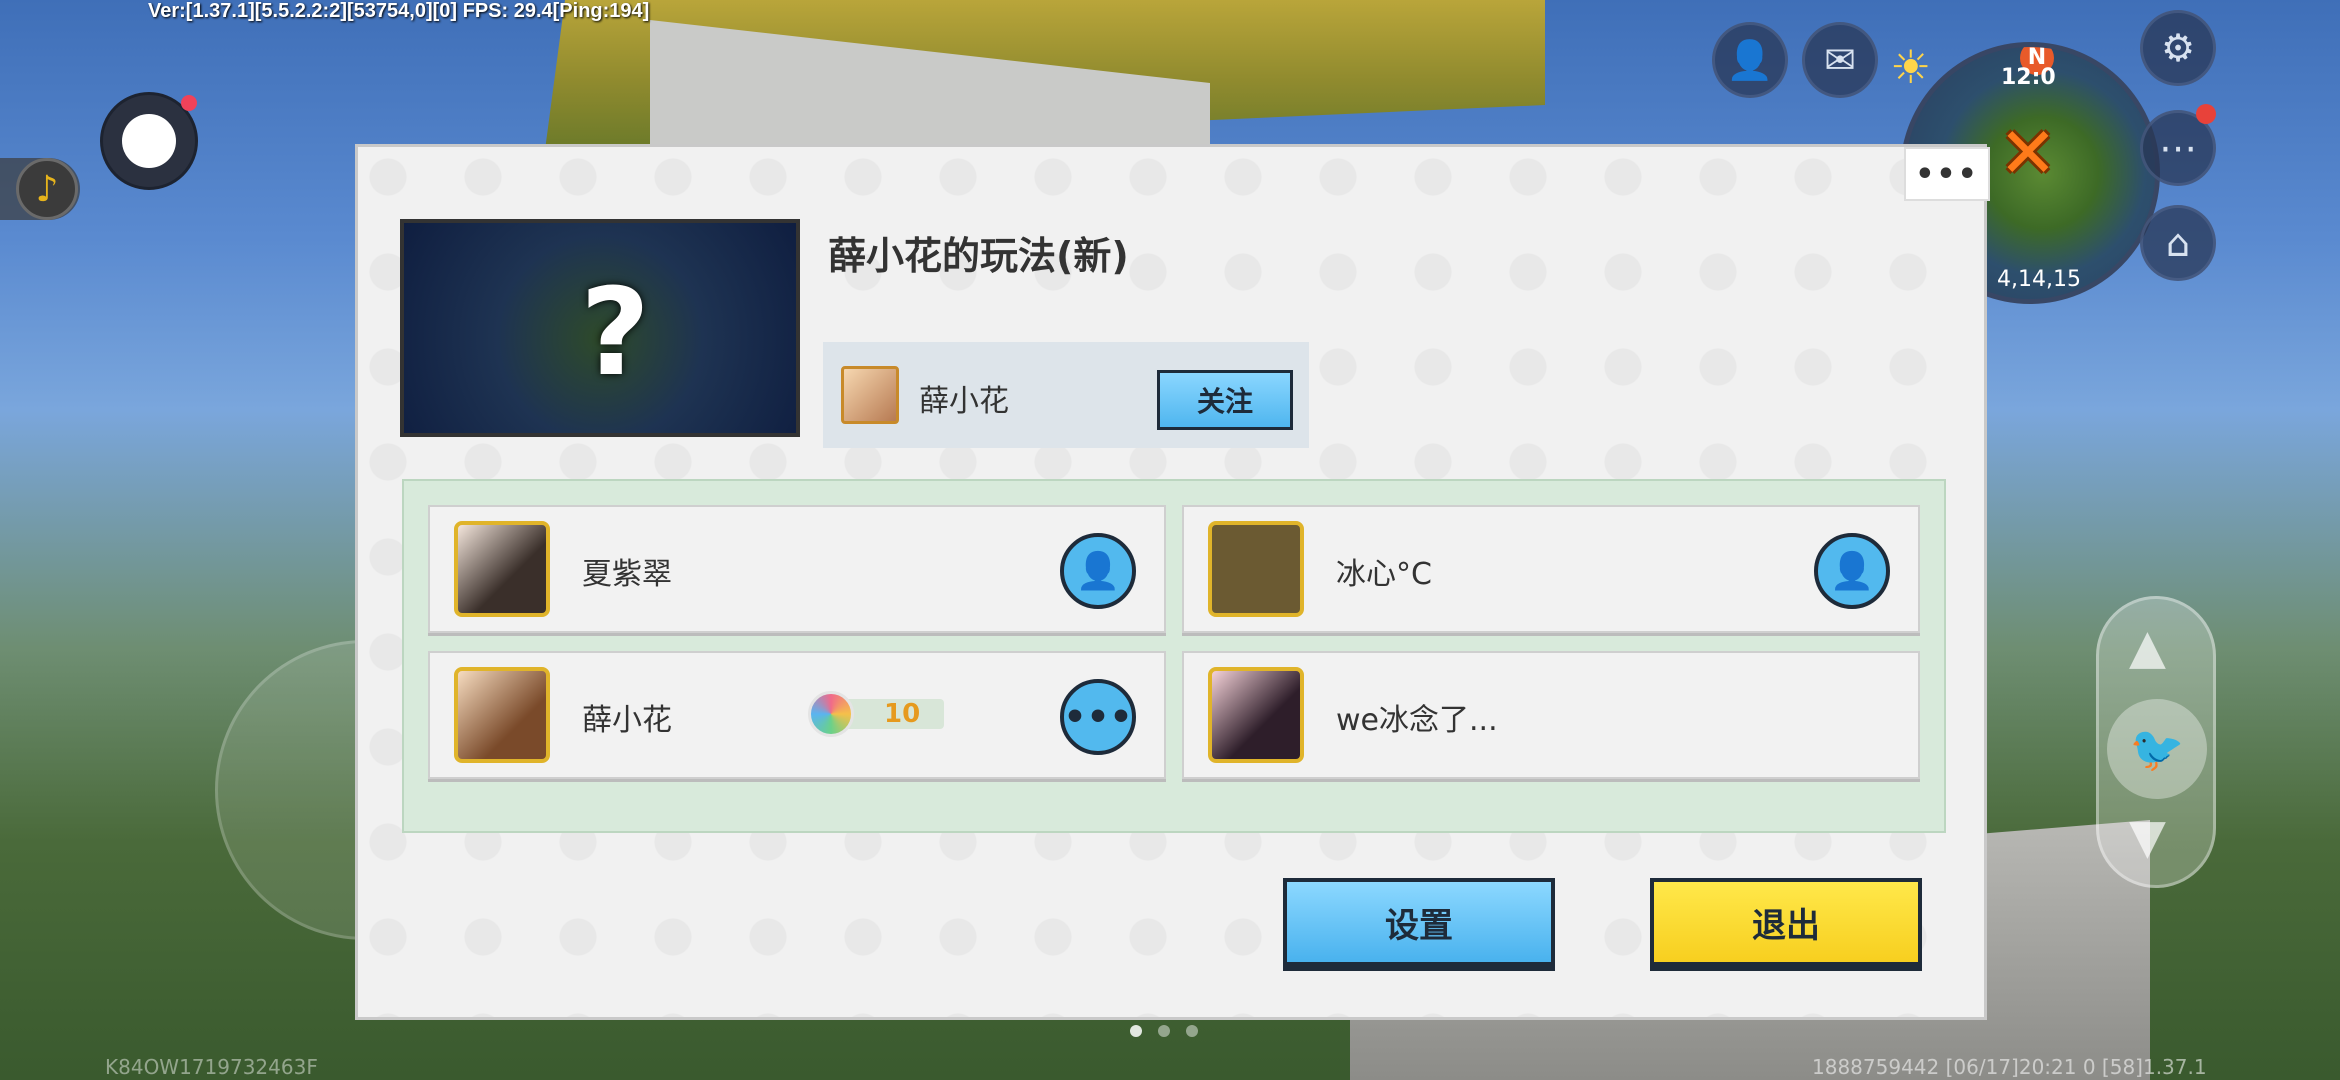 The image size is (2340, 1080). I want to click on player-card: 夏紫翠 👤, so click(797, 569).